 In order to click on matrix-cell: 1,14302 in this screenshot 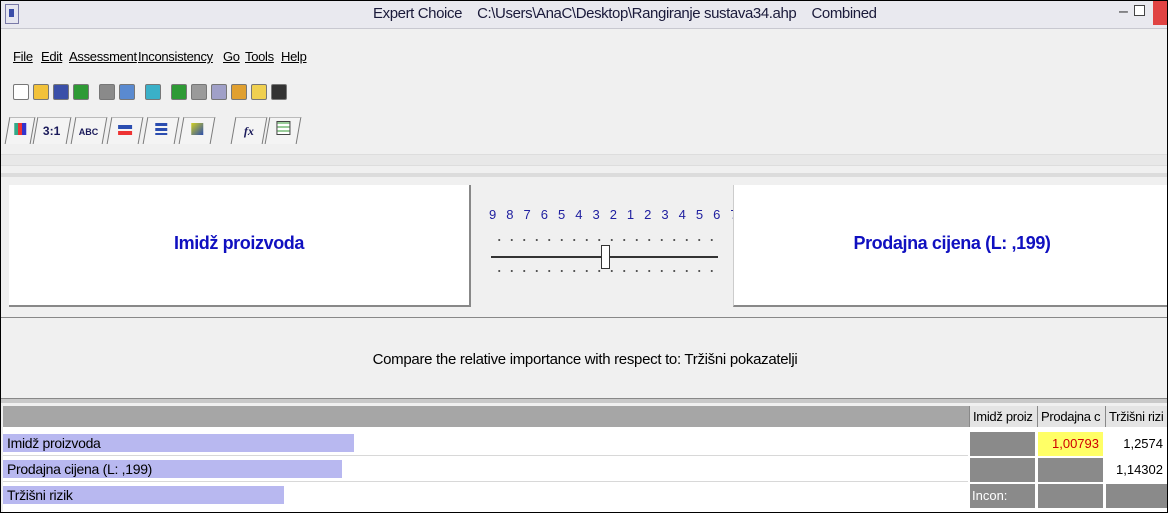, I will do `click(1136, 470)`.